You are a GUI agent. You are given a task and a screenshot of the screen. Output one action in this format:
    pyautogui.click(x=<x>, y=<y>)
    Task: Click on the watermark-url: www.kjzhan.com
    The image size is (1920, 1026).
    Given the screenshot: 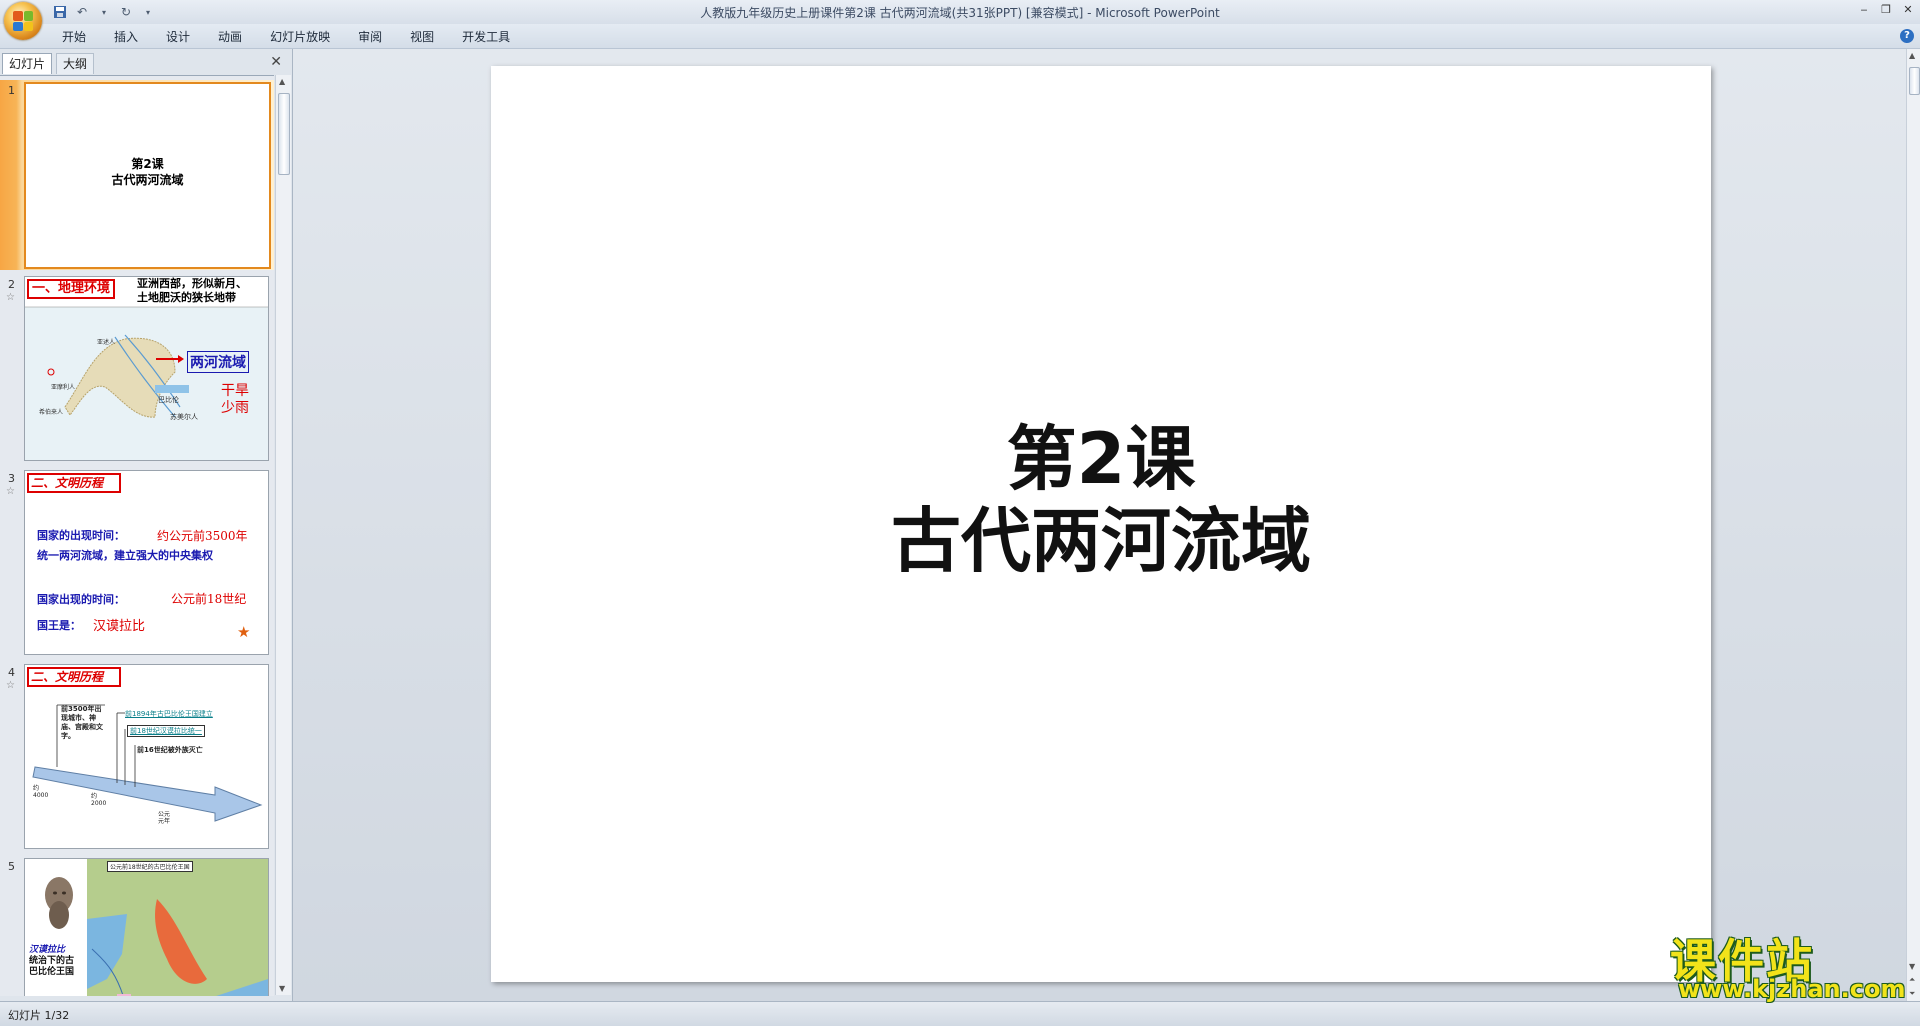 What is the action you would take?
    pyautogui.click(x=1792, y=989)
    